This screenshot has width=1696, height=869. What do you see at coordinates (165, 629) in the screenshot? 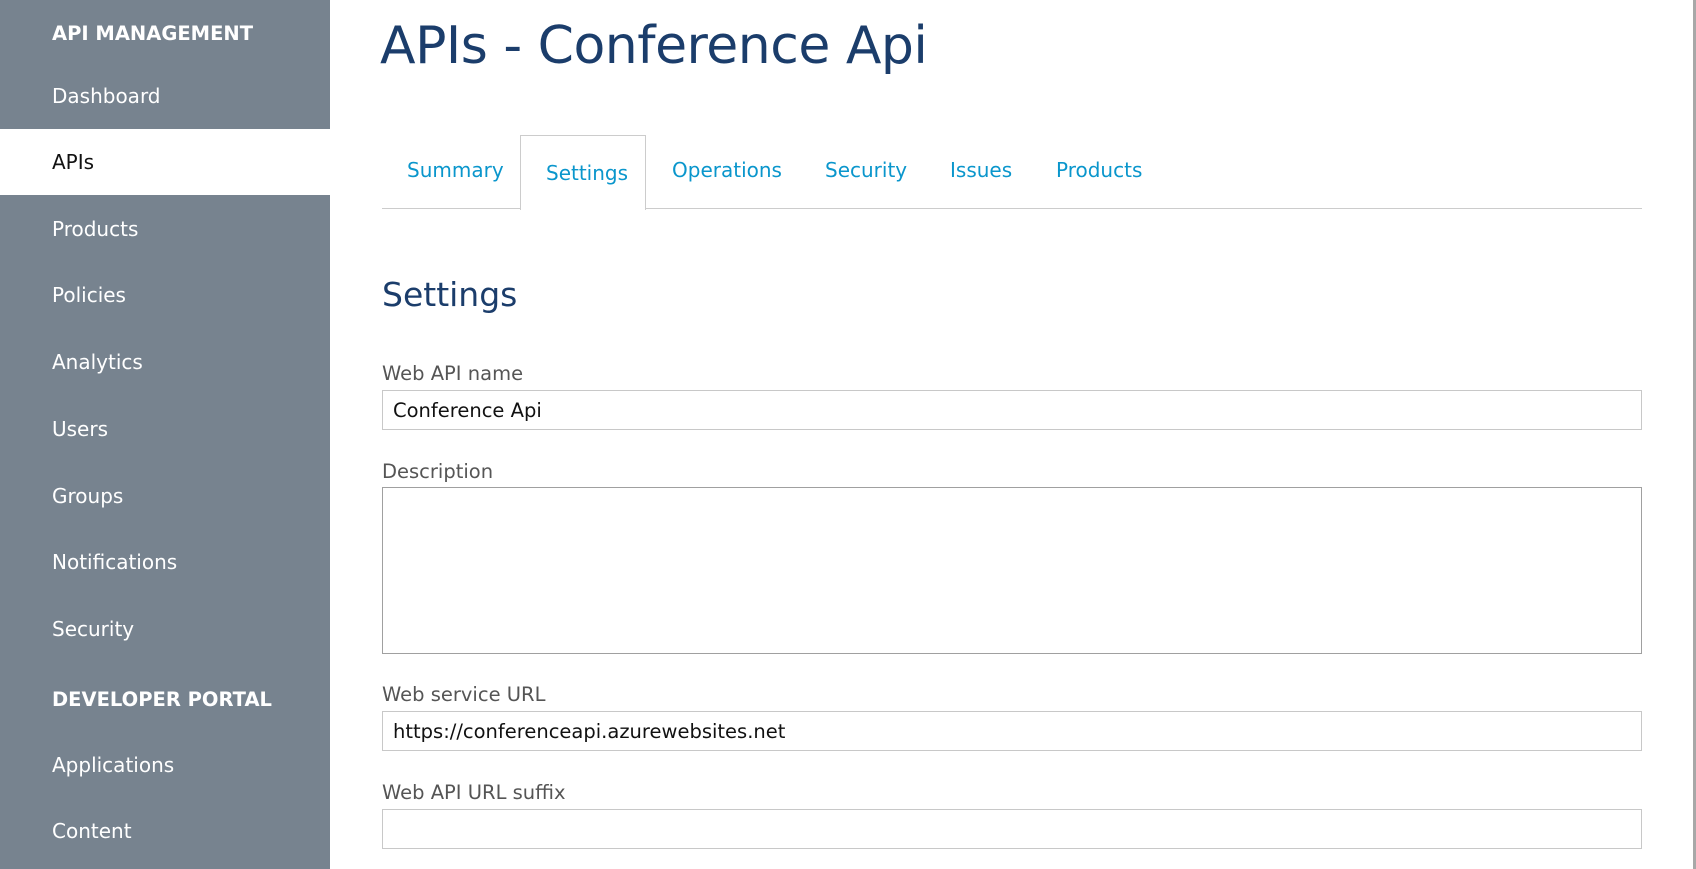
I see `sidebar-item-security: Security` at bounding box center [165, 629].